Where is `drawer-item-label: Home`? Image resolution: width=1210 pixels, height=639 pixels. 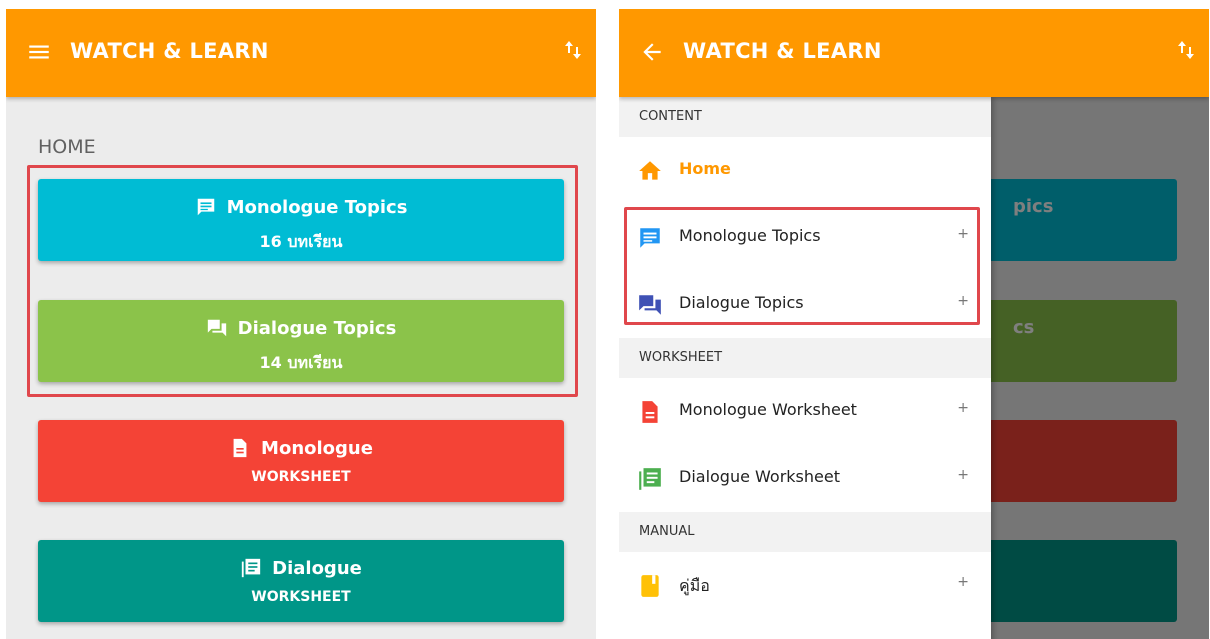
drawer-item-label: Home is located at coordinates (705, 168).